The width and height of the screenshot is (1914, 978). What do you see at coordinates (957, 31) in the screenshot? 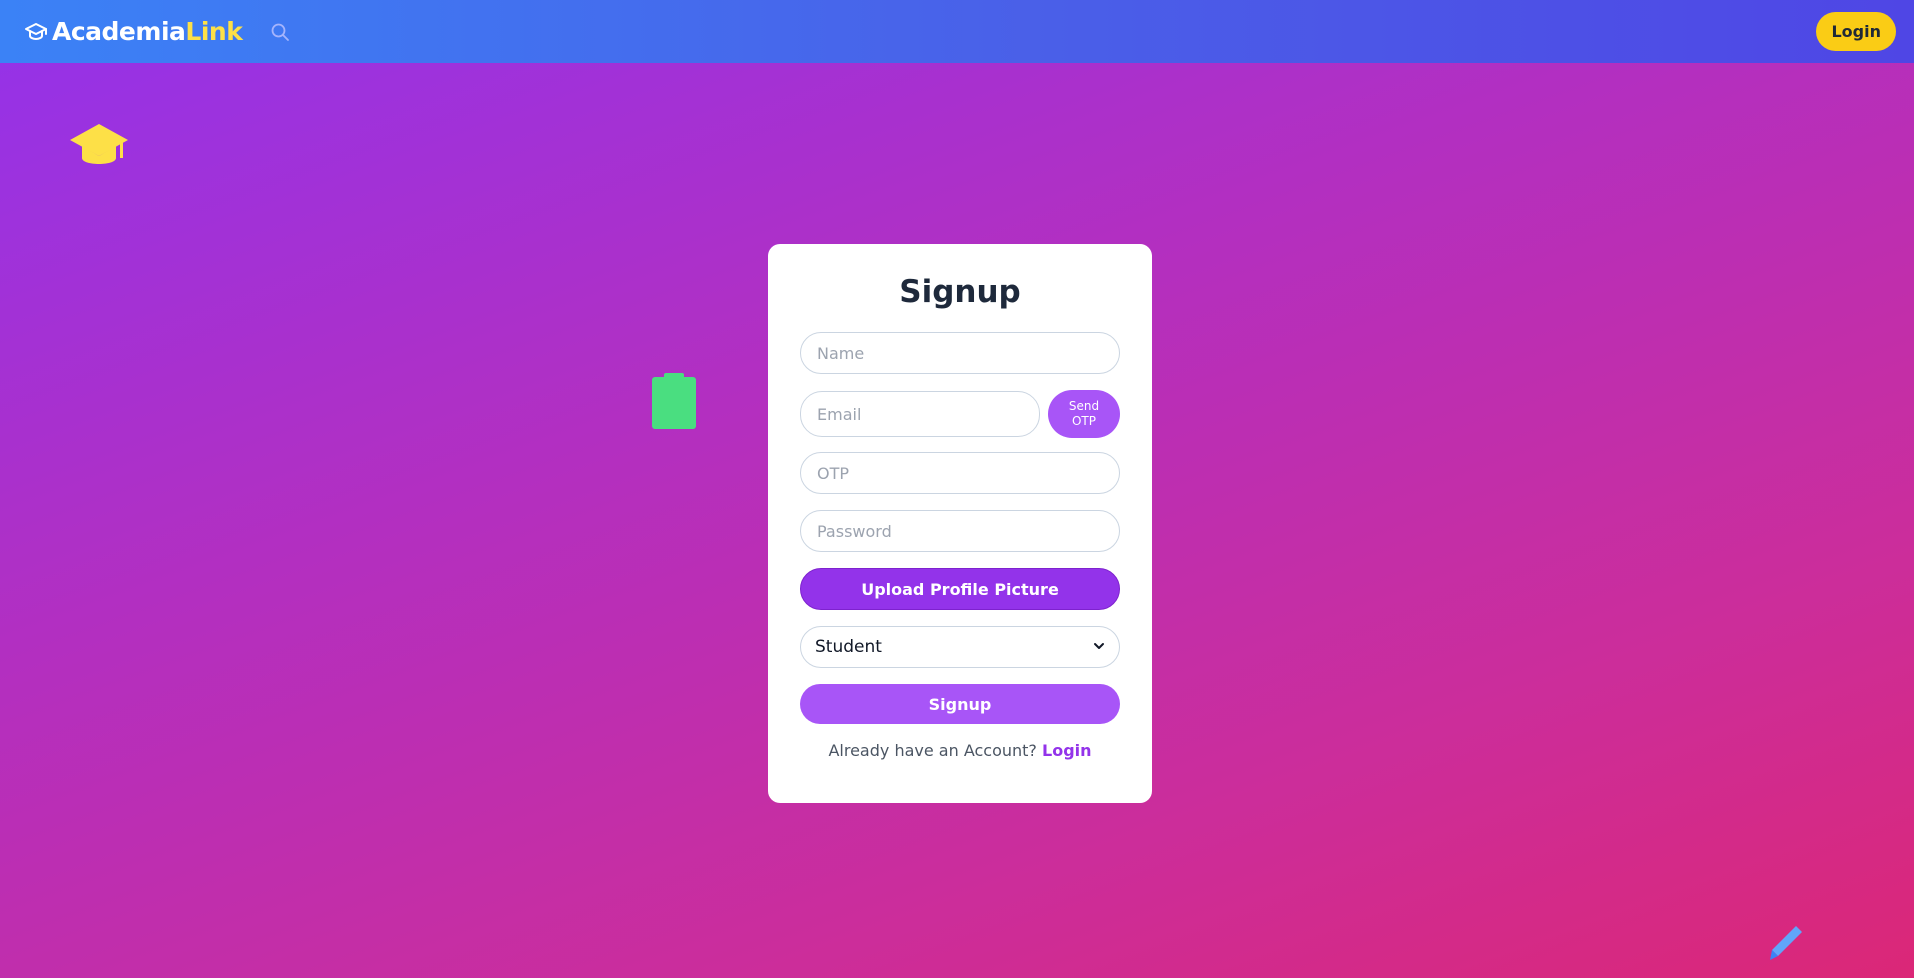
I see `navbar: Academia Link Login` at bounding box center [957, 31].